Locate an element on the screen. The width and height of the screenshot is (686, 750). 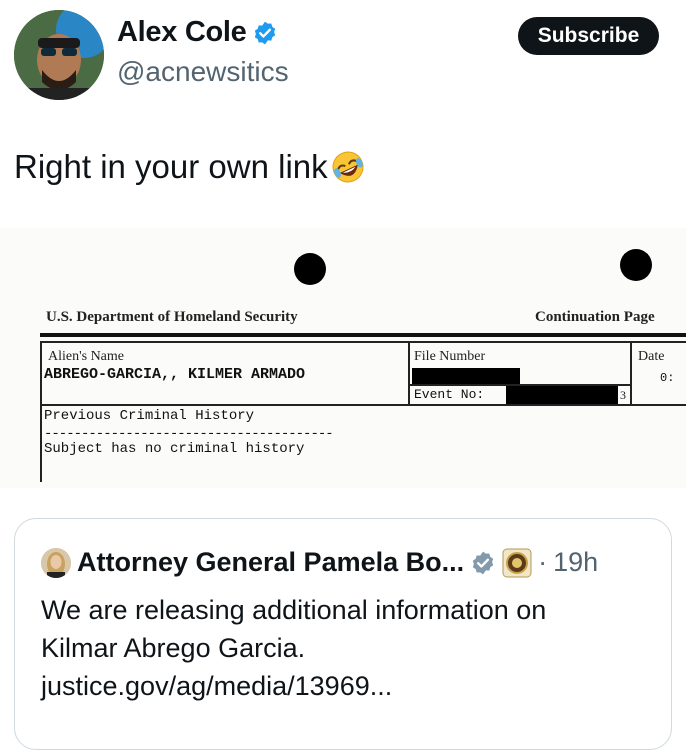
date-value: 0: is located at coordinates (667, 378).